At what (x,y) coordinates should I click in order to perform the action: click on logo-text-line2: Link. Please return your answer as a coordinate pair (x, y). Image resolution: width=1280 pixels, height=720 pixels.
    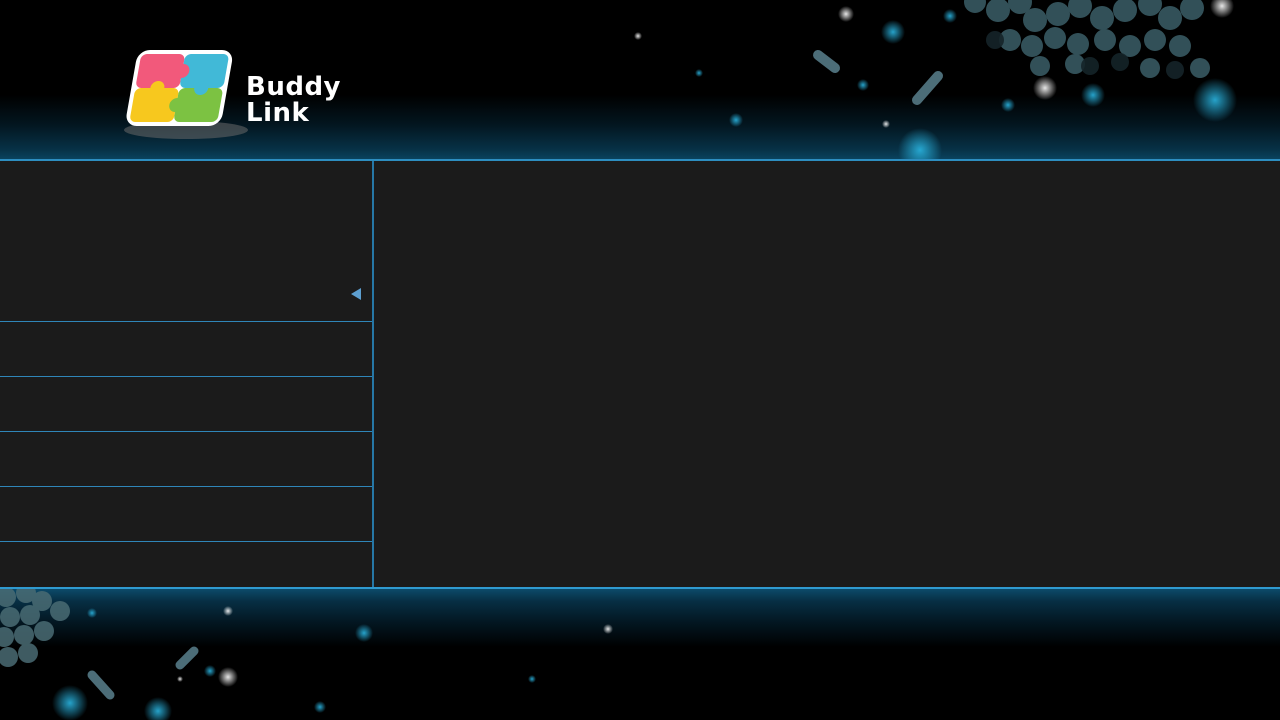
    Looking at the image, I should click on (278, 113).